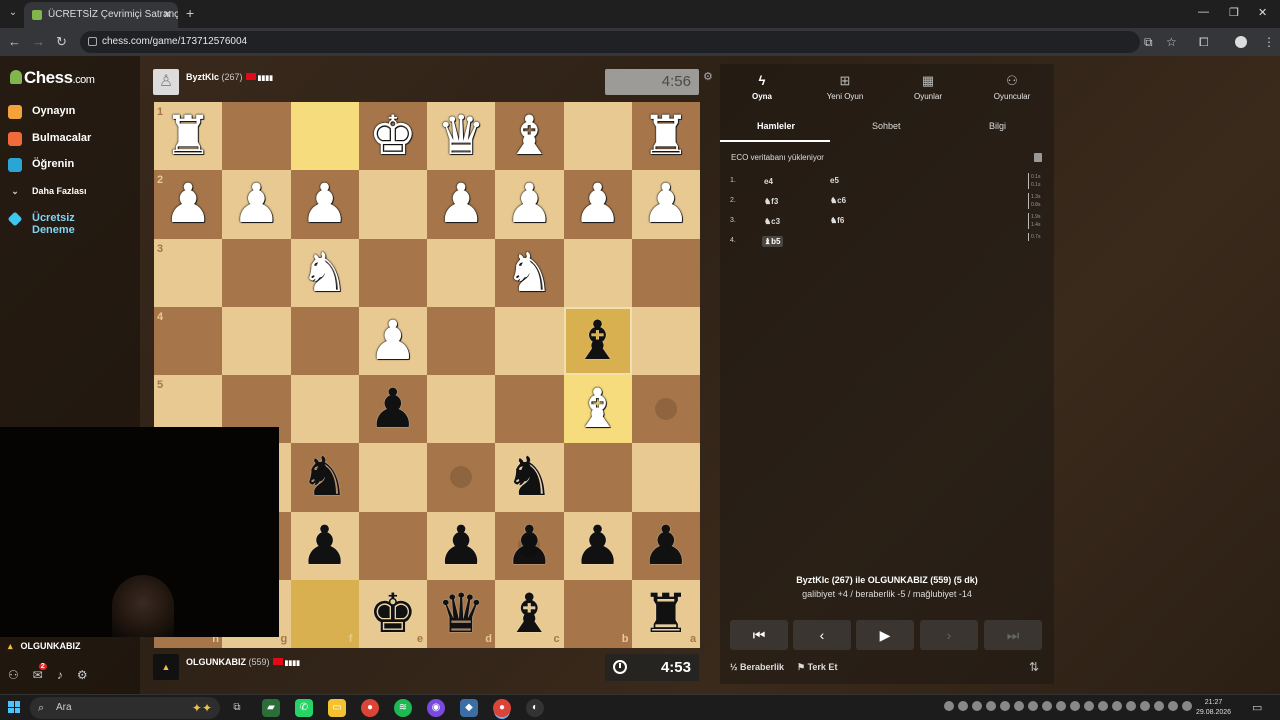  Describe the element at coordinates (237, 708) in the screenshot. I see `task-view-icon: ⧉` at that location.